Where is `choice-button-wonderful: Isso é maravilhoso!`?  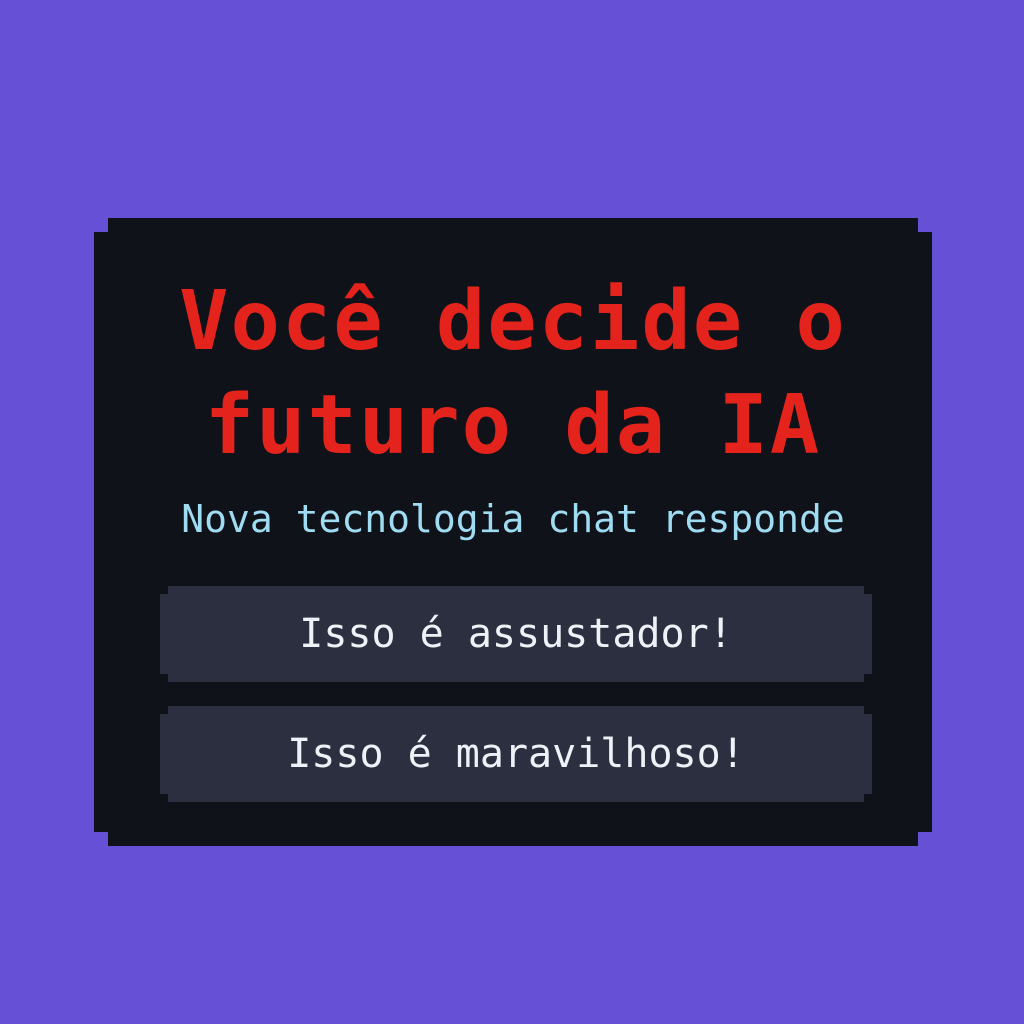 choice-button-wonderful: Isso é maravilhoso! is located at coordinates (516, 754).